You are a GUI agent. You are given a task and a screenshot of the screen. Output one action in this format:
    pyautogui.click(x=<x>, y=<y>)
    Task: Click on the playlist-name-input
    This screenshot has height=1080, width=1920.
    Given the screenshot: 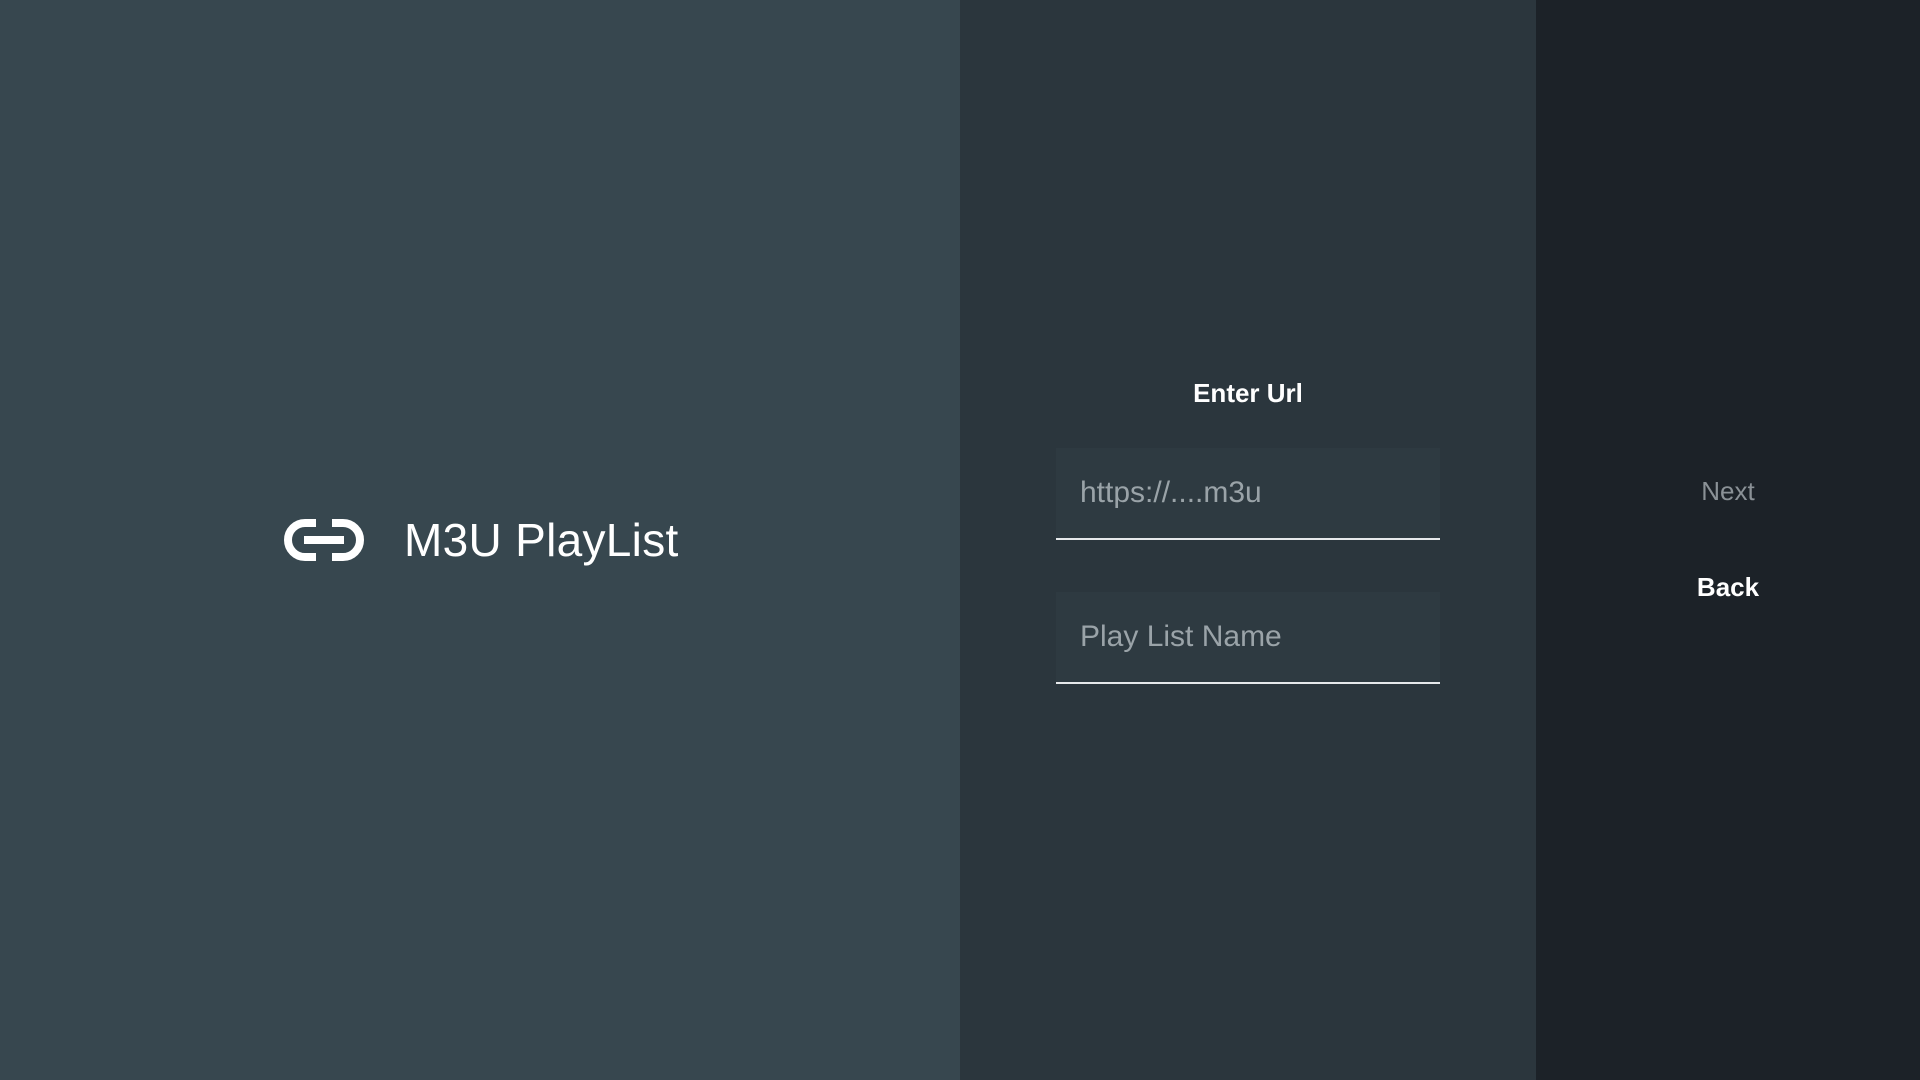 What is the action you would take?
    pyautogui.click(x=1248, y=637)
    